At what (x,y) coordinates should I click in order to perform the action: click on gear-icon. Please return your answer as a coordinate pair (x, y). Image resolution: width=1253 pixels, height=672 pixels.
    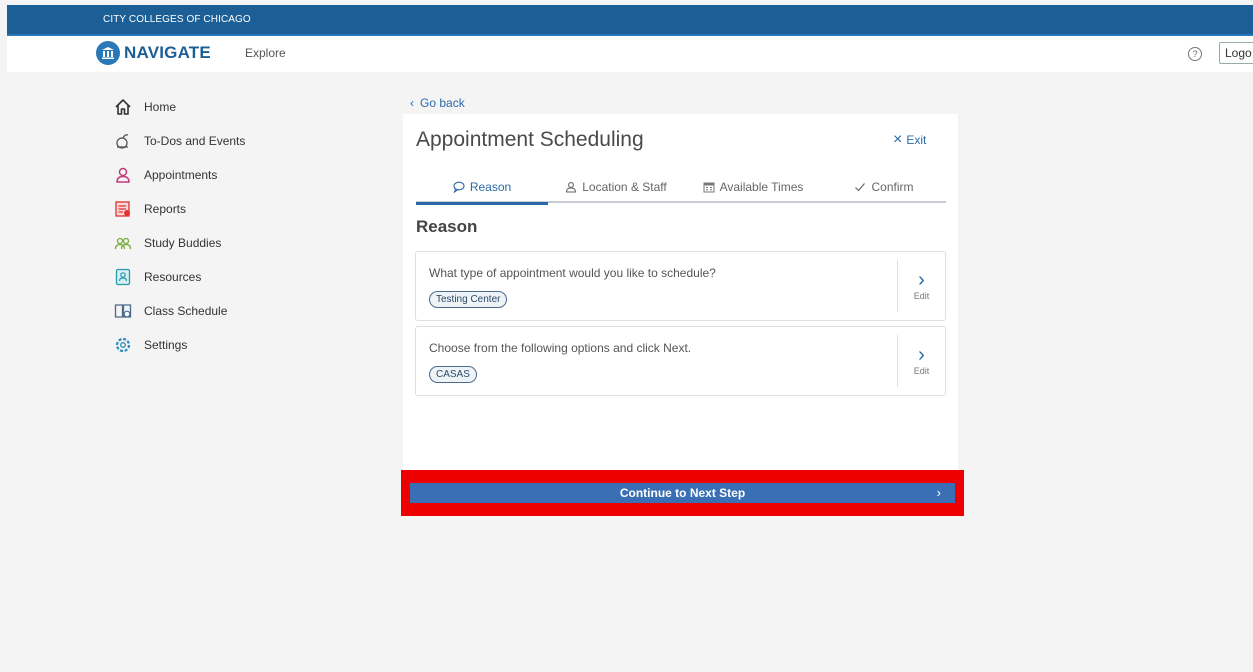
    Looking at the image, I should click on (123, 345).